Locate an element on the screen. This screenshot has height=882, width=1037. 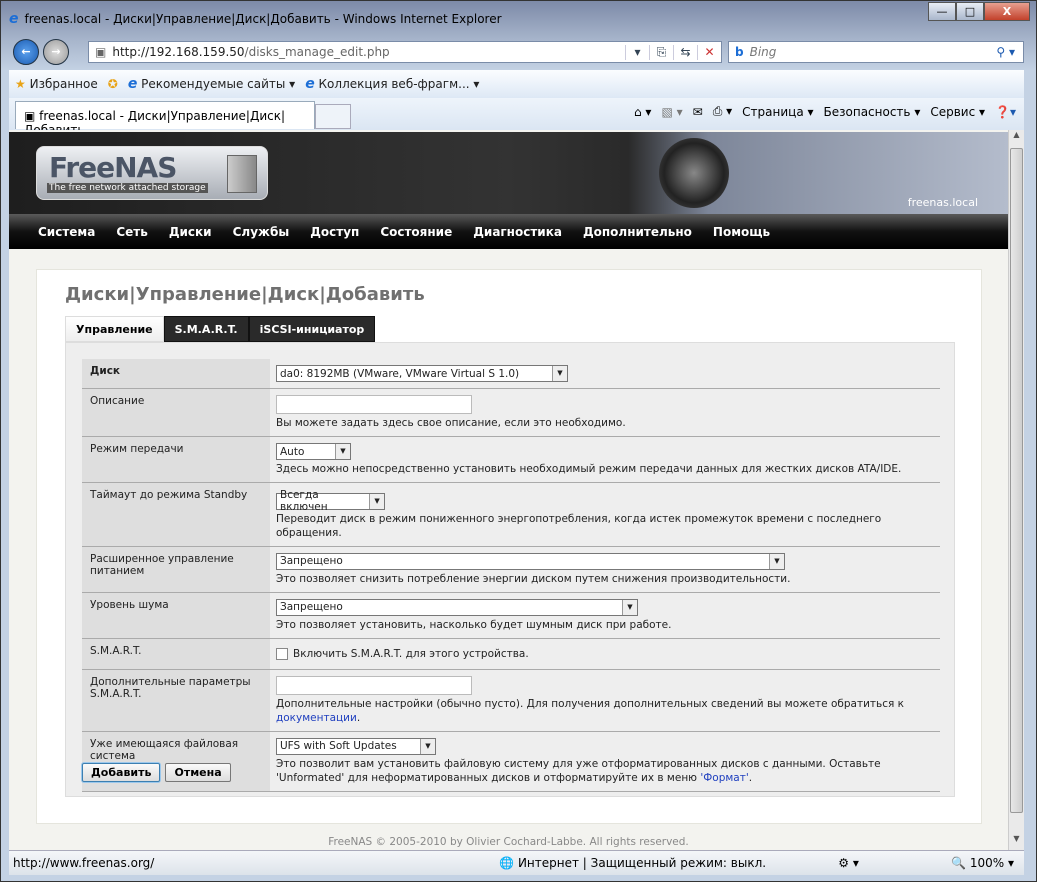
search-icon: ⚲ ▾ is located at coordinates (1005, 52).